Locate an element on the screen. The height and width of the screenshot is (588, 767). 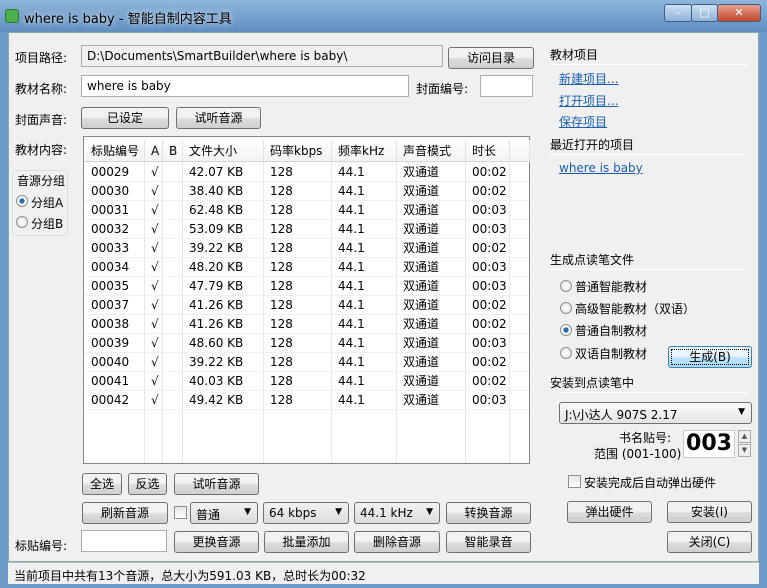
cover-no-input is located at coordinates (506, 86).